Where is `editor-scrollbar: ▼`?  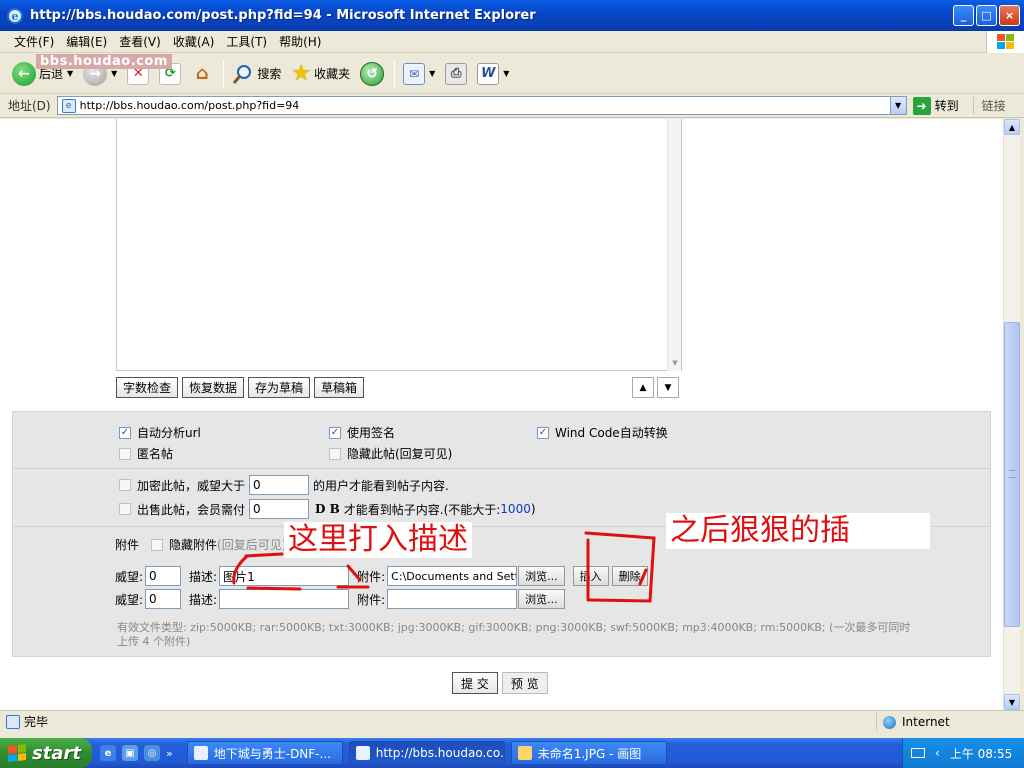
editor-scrollbar: ▼ is located at coordinates (674, 245).